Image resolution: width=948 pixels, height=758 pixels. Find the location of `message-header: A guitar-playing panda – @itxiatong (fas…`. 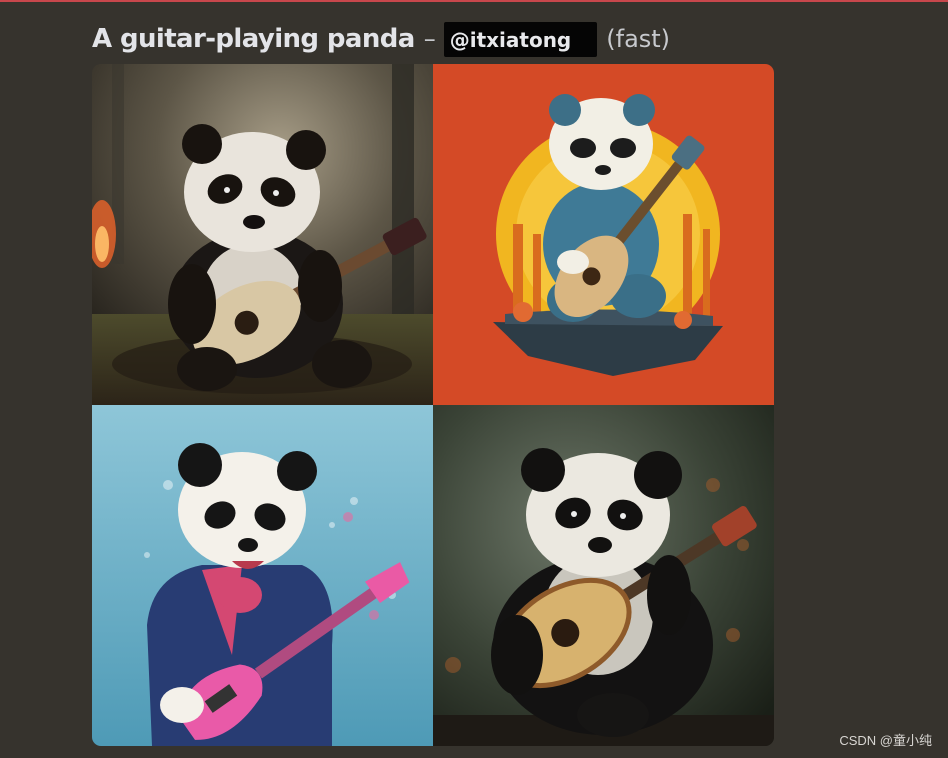

message-header: A guitar-playing panda – @itxiatong (fas… is located at coordinates (381, 39).